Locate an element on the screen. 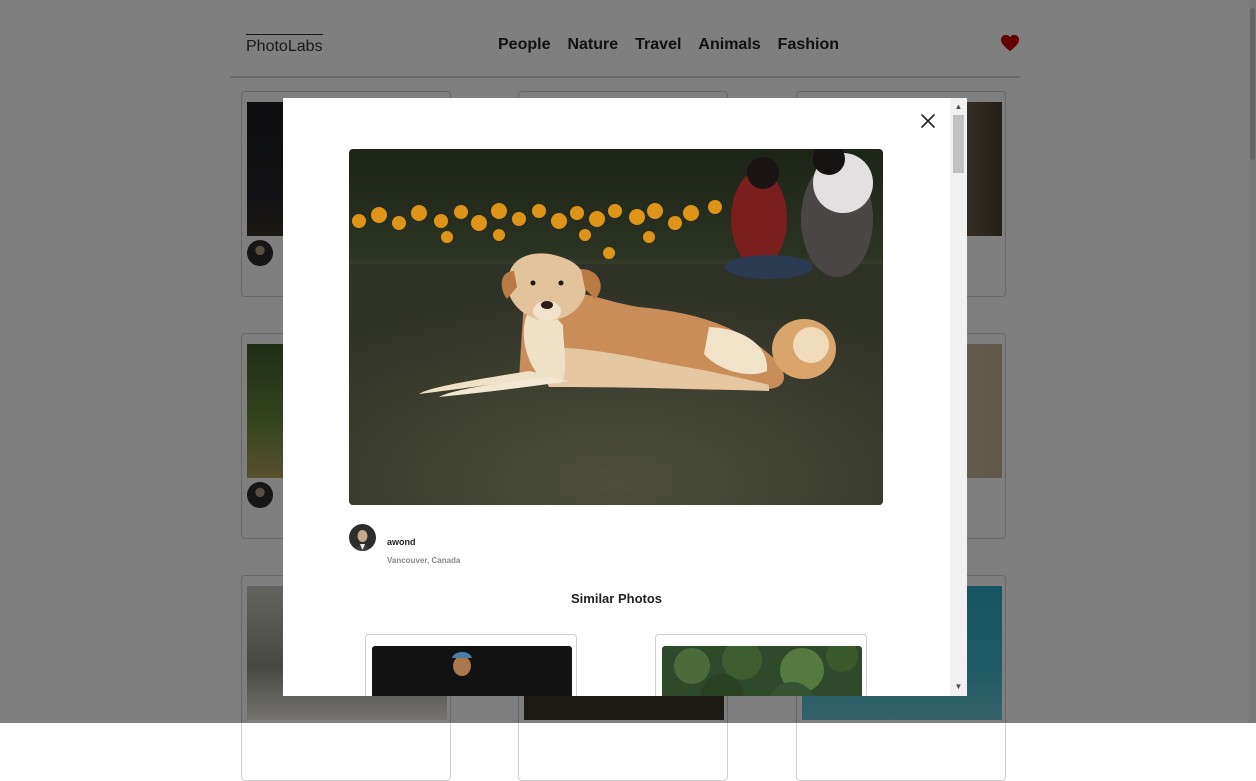  scroll-up-arrow-icon: ▲ is located at coordinates (958, 107).